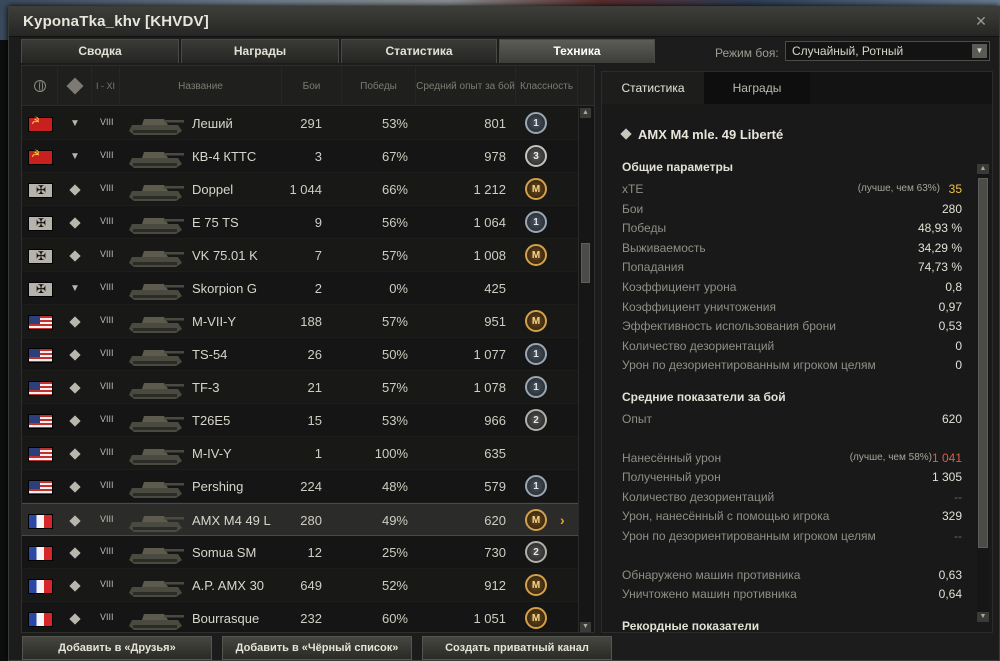  Describe the element at coordinates (201, 86) in the screenshot. I see `name-column-header: Название` at that location.